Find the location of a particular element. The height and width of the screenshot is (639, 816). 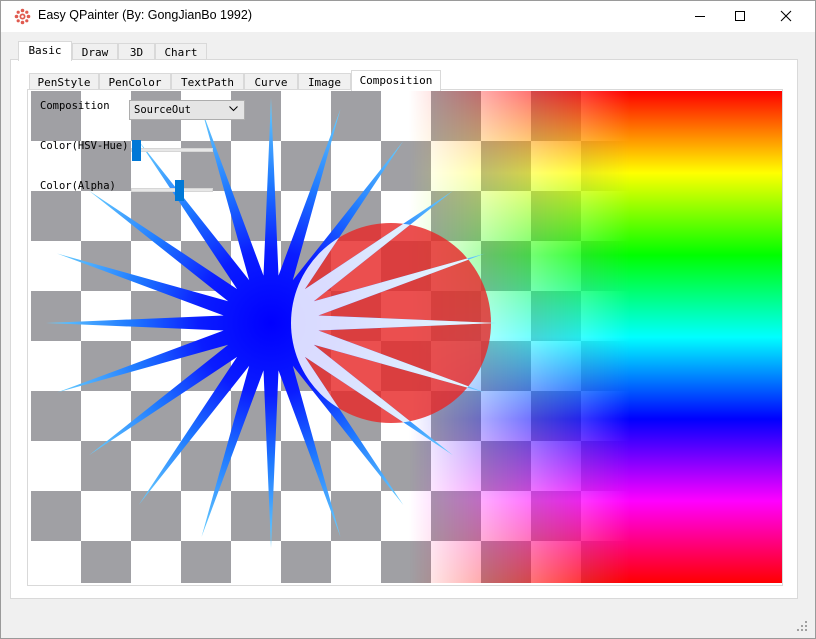

minimize-icon is located at coordinates (700, 16).